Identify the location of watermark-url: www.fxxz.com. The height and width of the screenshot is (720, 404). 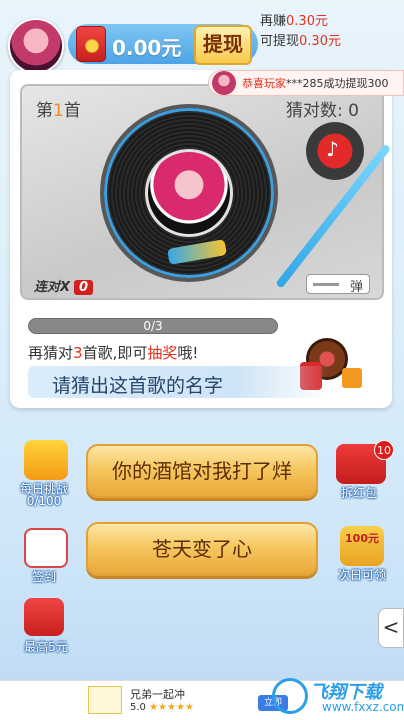
(363, 707).